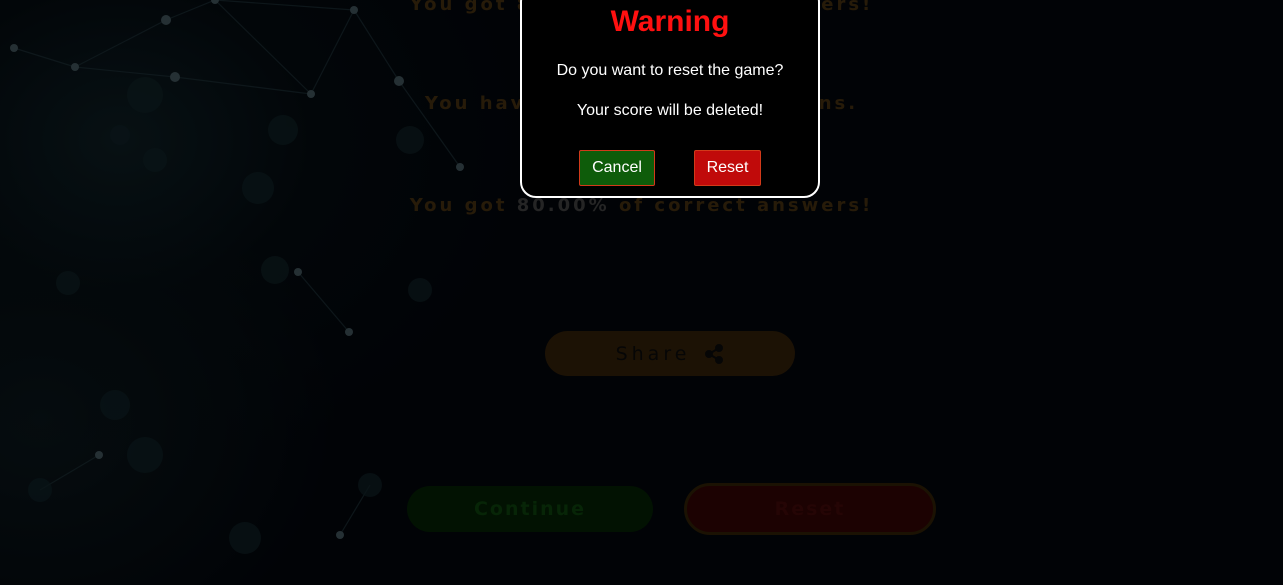  What do you see at coordinates (617, 168) in the screenshot?
I see `cancel-button: Cancel` at bounding box center [617, 168].